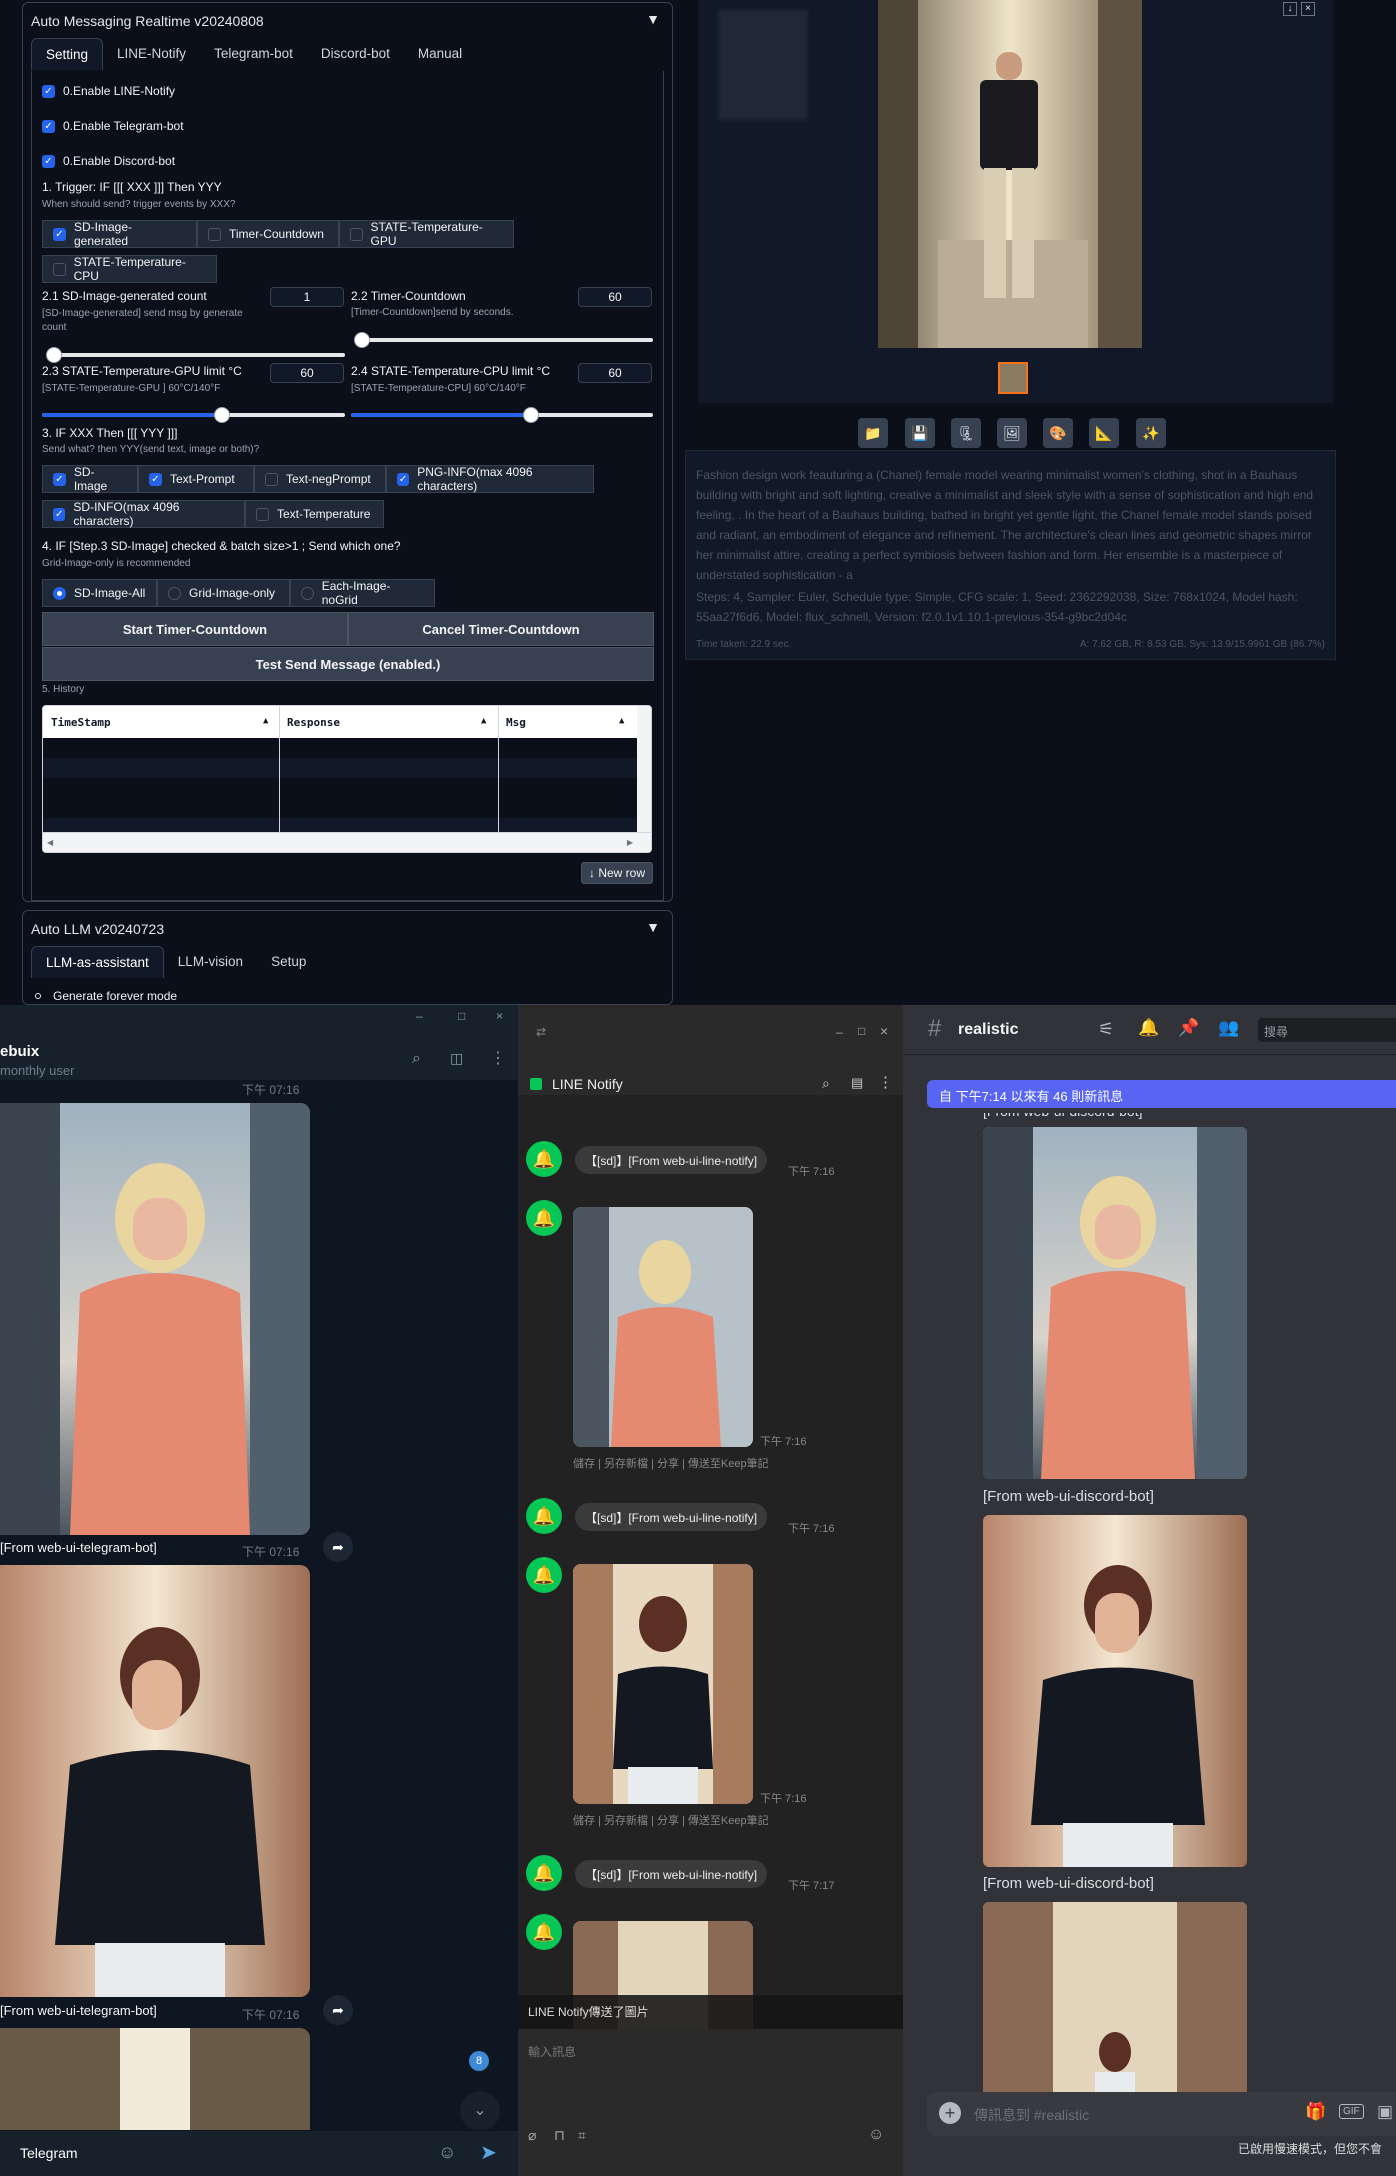 The width and height of the screenshot is (1396, 2176). I want to click on new-messages-banner: 自 下午7:14 以來有 46 則新訊息, so click(1161, 1094).